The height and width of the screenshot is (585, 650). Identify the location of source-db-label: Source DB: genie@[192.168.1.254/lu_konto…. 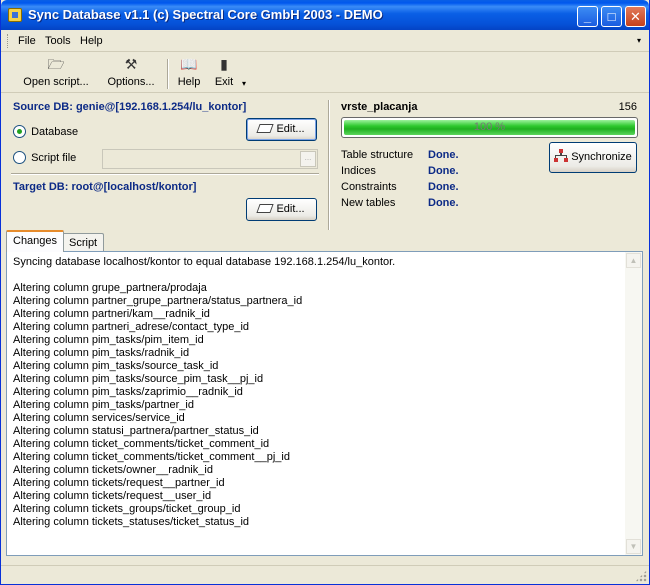
(130, 107).